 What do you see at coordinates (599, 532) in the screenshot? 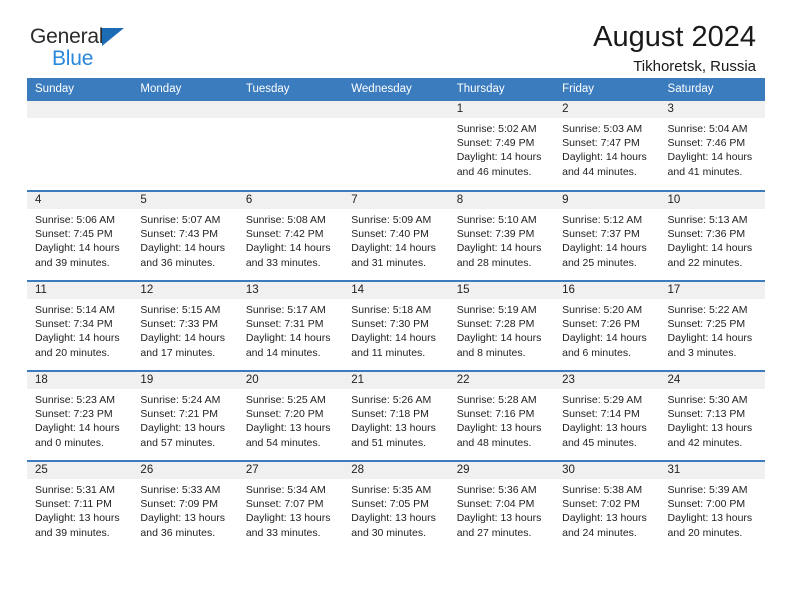
I see `daylight-duration-line2: and 24 minutes.` at bounding box center [599, 532].